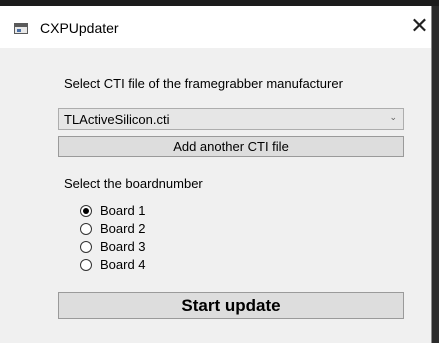 The image size is (439, 343). Describe the element at coordinates (123, 246) in the screenshot. I see `radio-label-board-3: Board 3` at that location.